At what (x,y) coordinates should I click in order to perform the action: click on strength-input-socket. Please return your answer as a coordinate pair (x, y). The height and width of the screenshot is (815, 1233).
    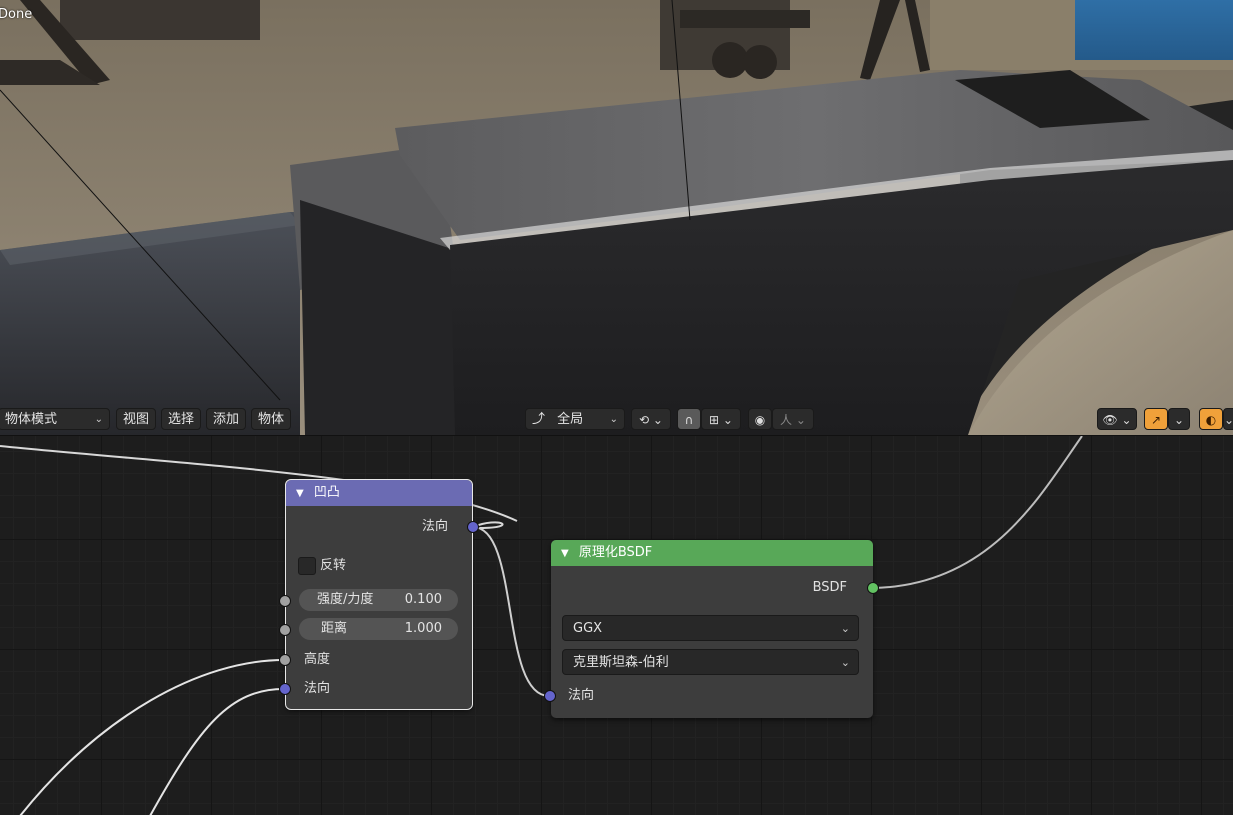
    Looking at the image, I should click on (285, 601).